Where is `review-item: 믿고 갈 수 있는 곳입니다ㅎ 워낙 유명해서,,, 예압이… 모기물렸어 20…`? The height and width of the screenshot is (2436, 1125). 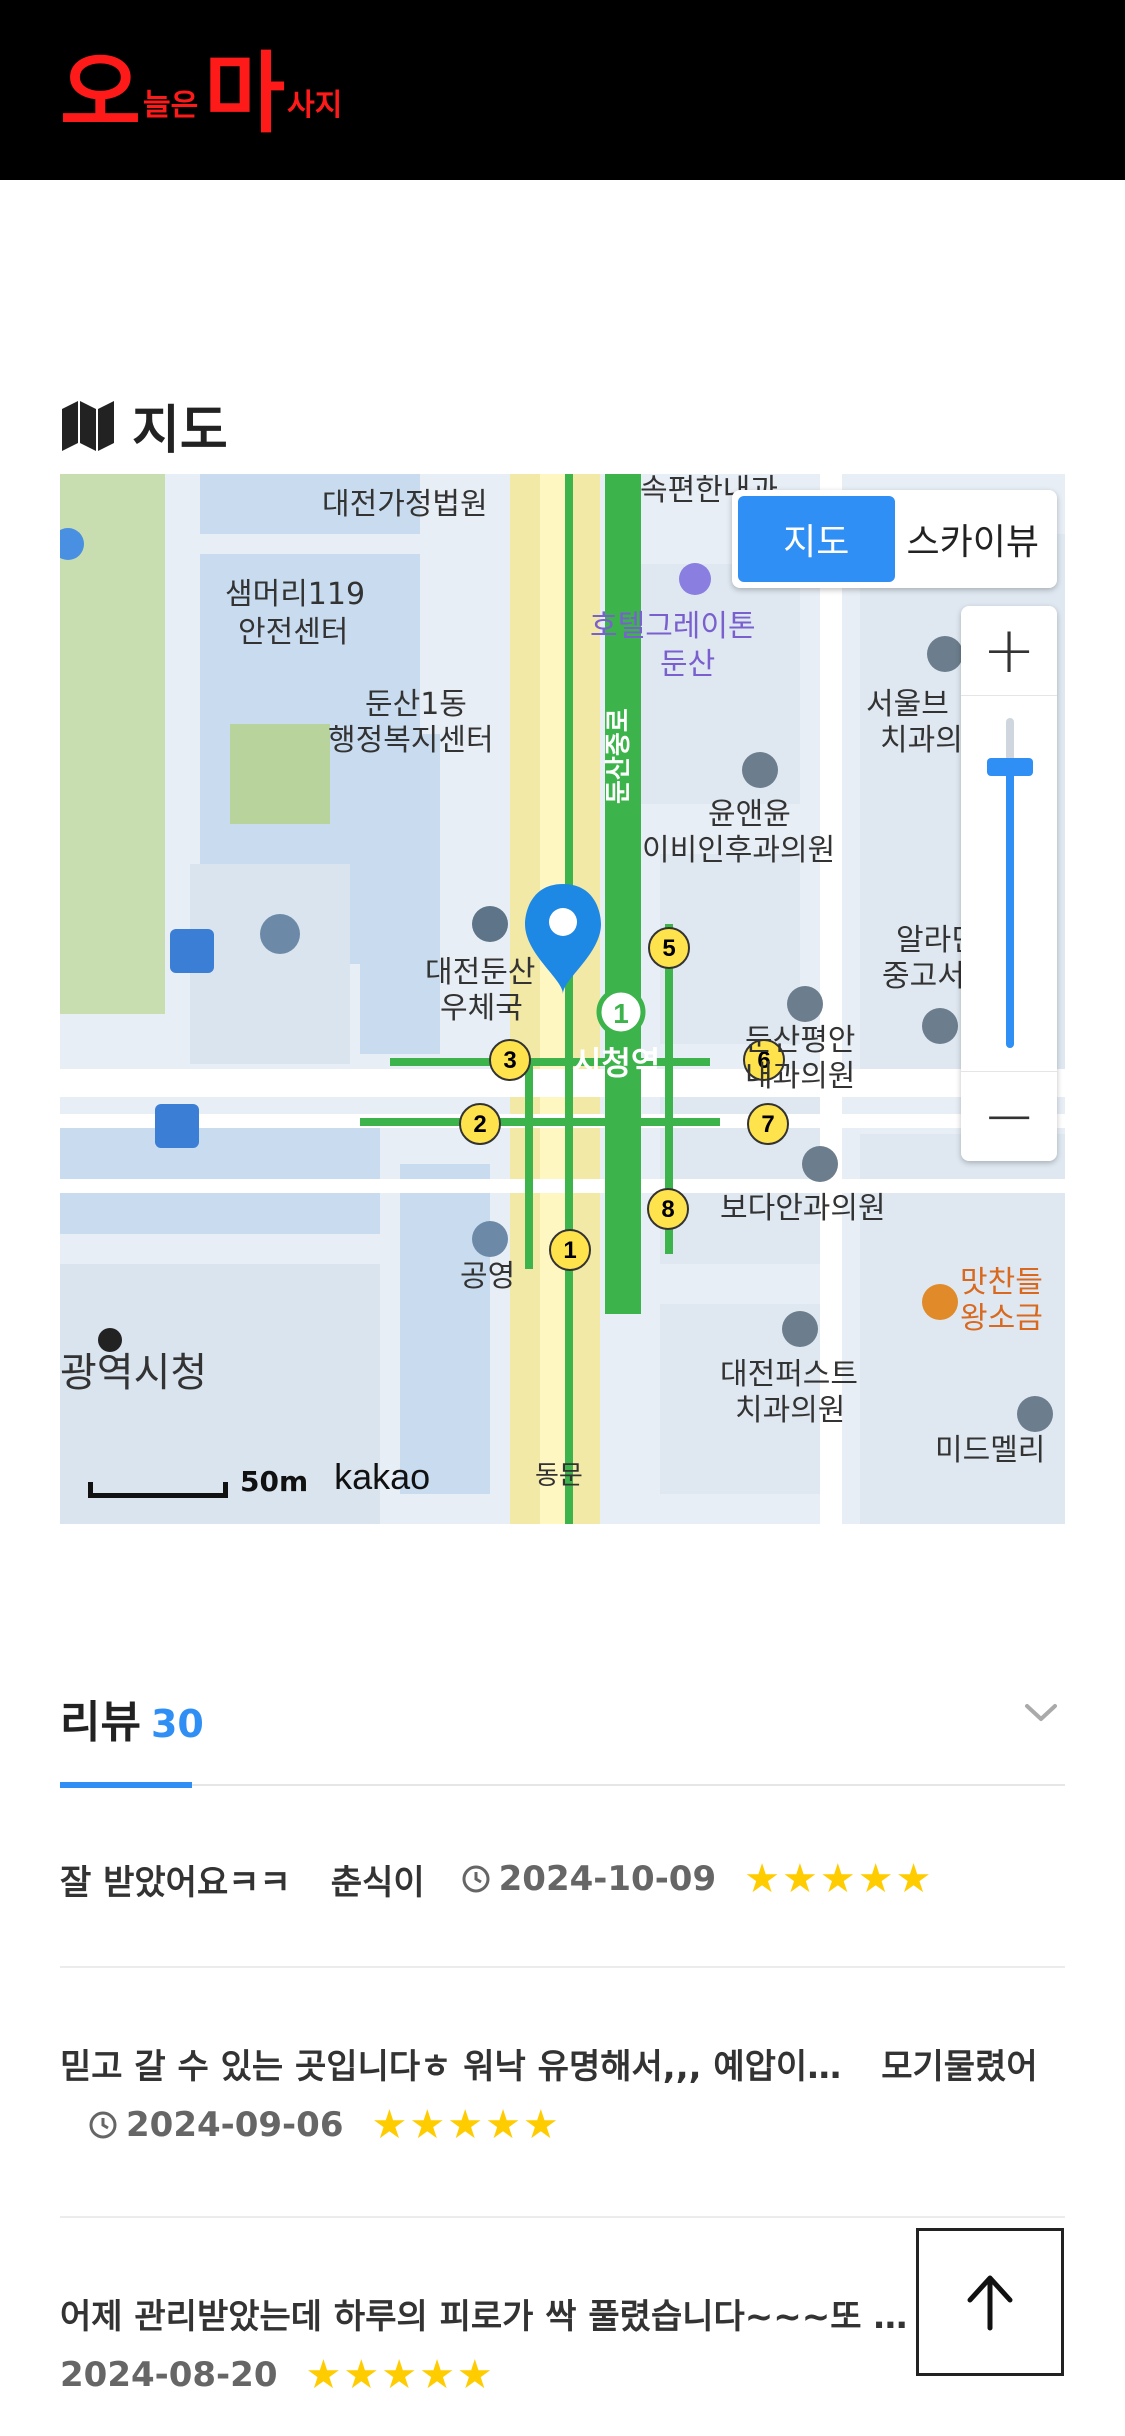
review-item: 믿고 갈 수 있는 곳입니다ㅎ 워낙 유명해서,,, 예압이… 모기물렸어 20… is located at coordinates (562, 2093).